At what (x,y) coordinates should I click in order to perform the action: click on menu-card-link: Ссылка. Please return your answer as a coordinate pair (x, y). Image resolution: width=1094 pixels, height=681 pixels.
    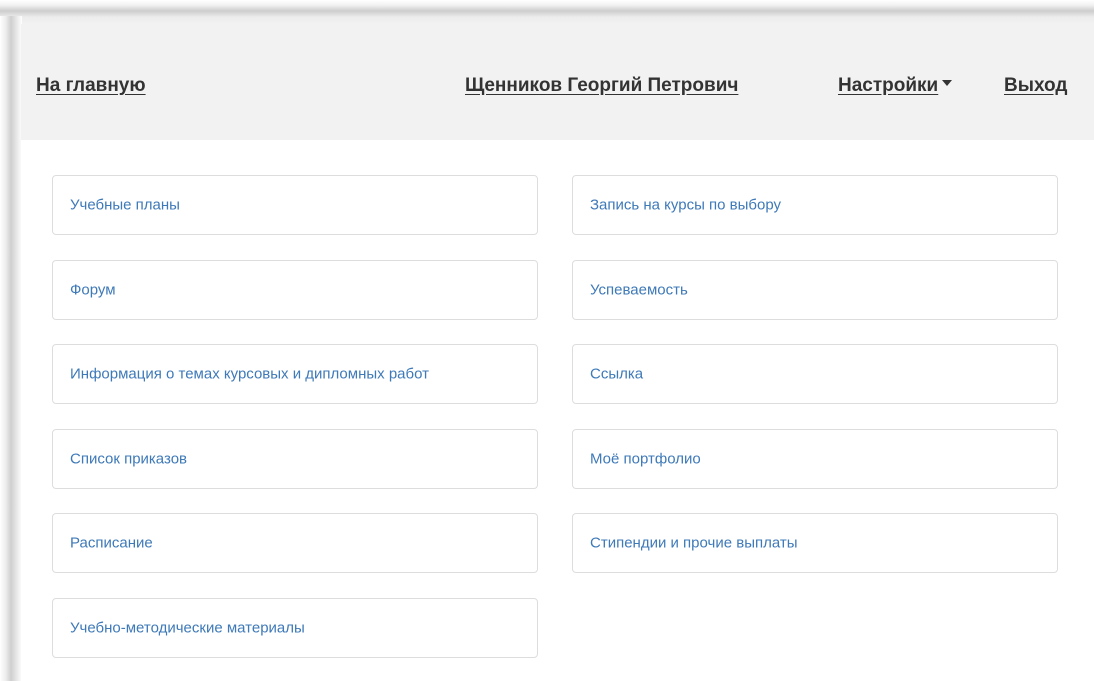
    Looking at the image, I should click on (815, 374).